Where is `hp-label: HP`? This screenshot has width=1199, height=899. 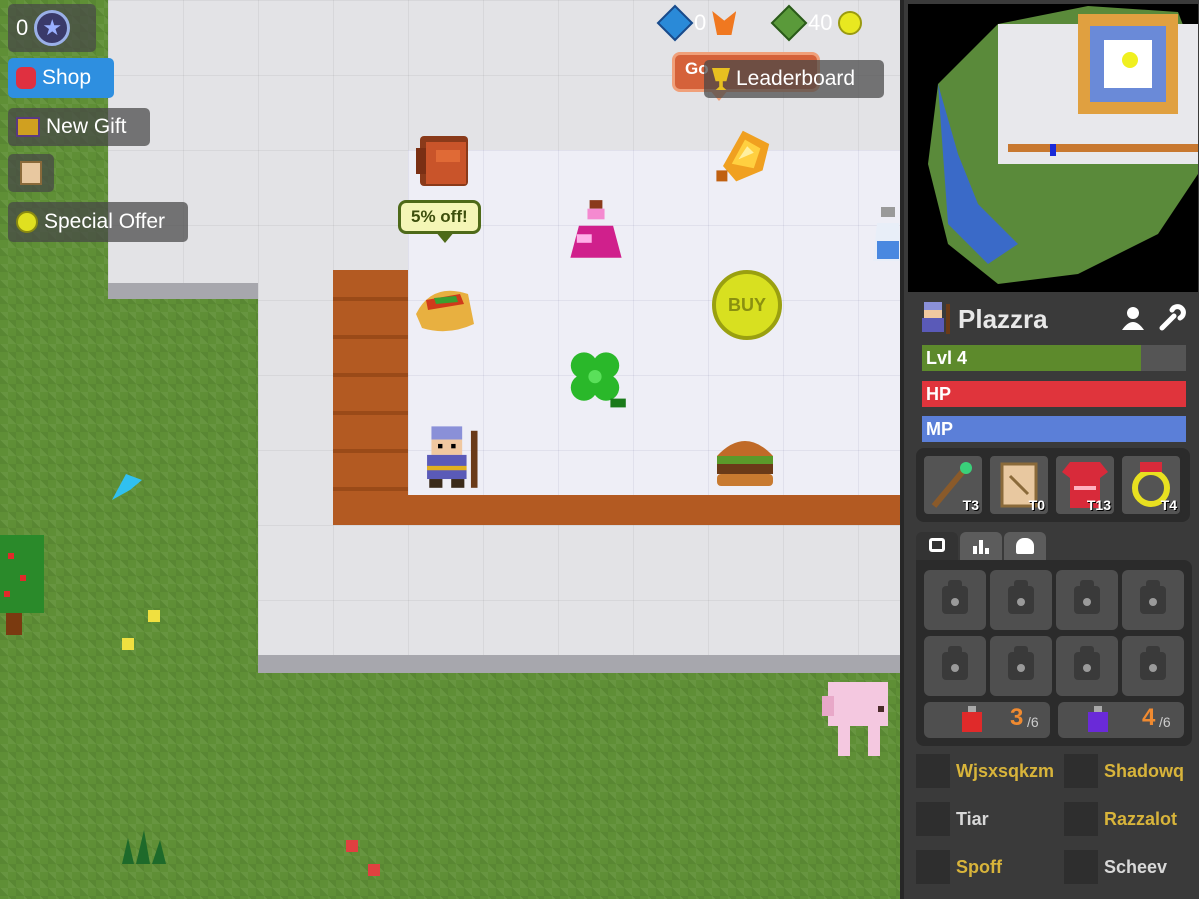 hp-label: HP is located at coordinates (939, 394).